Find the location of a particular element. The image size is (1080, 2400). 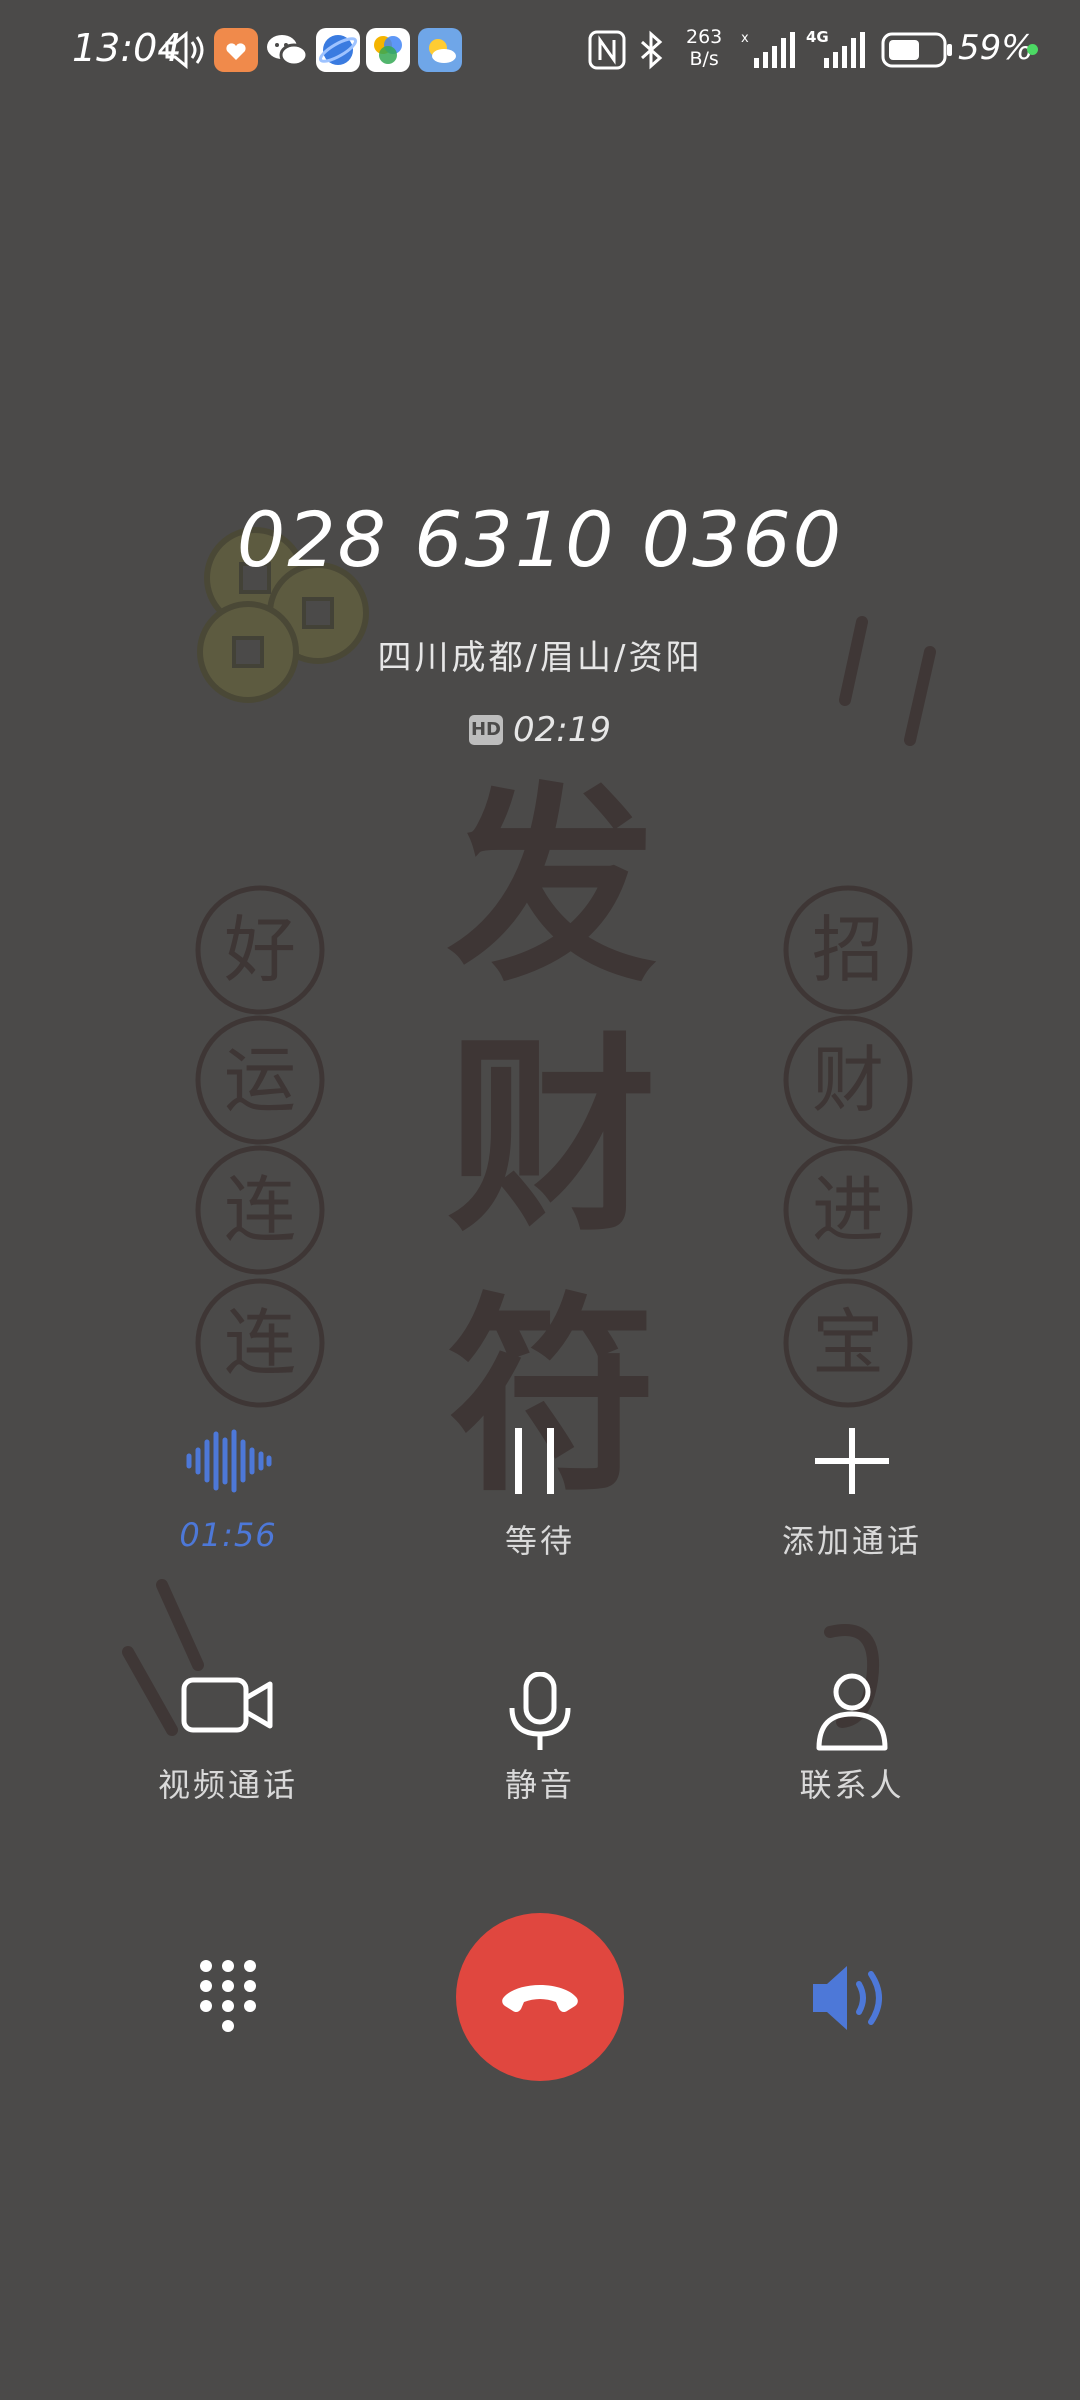

dialpad-button is located at coordinates (228, 1998).